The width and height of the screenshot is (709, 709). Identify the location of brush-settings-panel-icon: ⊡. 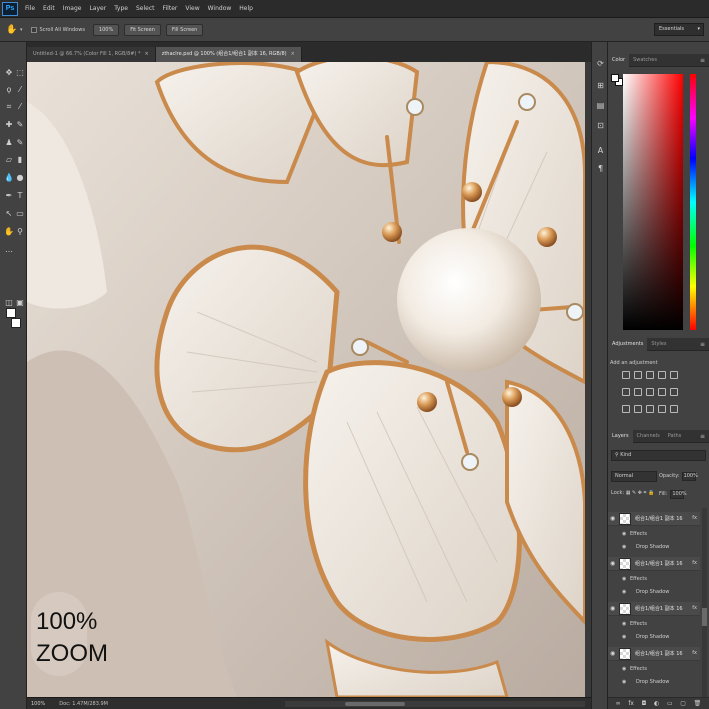
(600, 125).